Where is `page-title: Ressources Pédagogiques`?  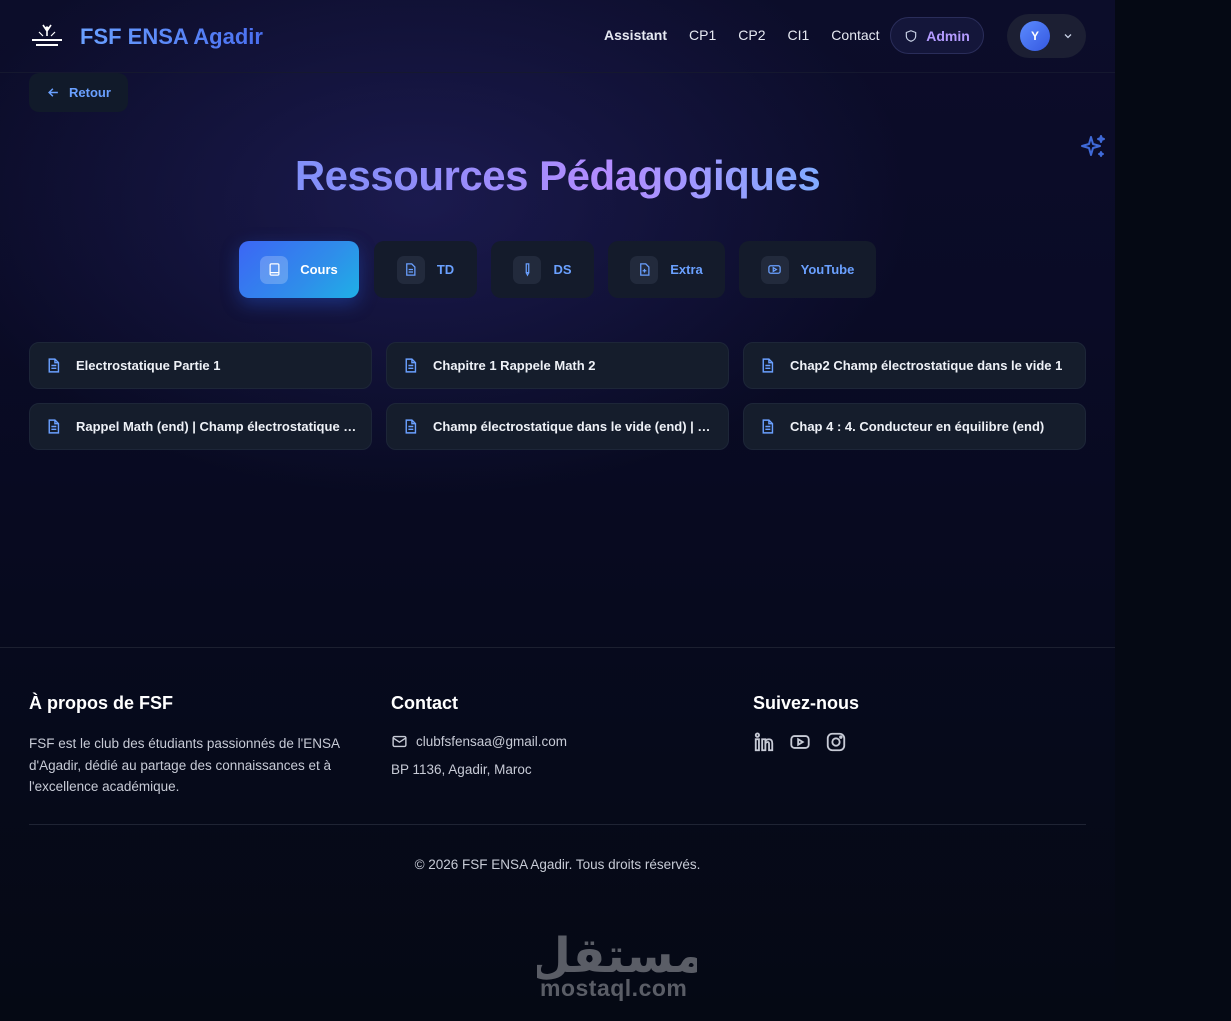
page-title: Ressources Pédagogiques is located at coordinates (557, 176).